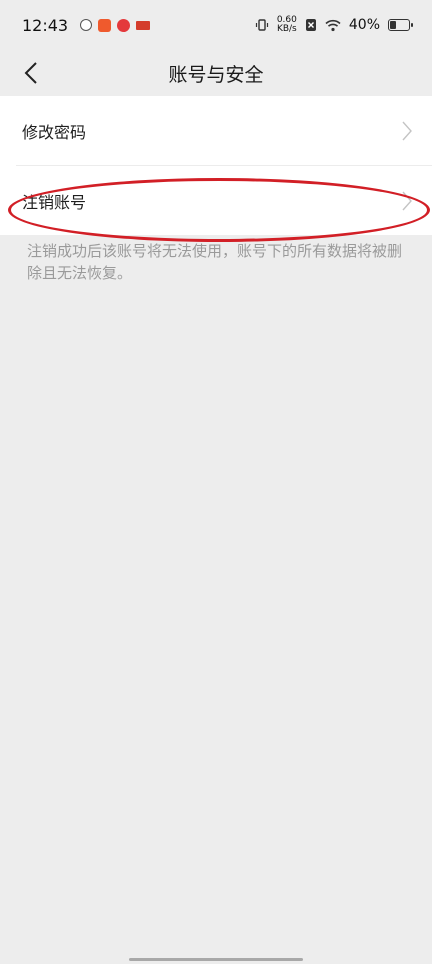 This screenshot has width=432, height=964. I want to click on weibo-notification-icon, so click(124, 25).